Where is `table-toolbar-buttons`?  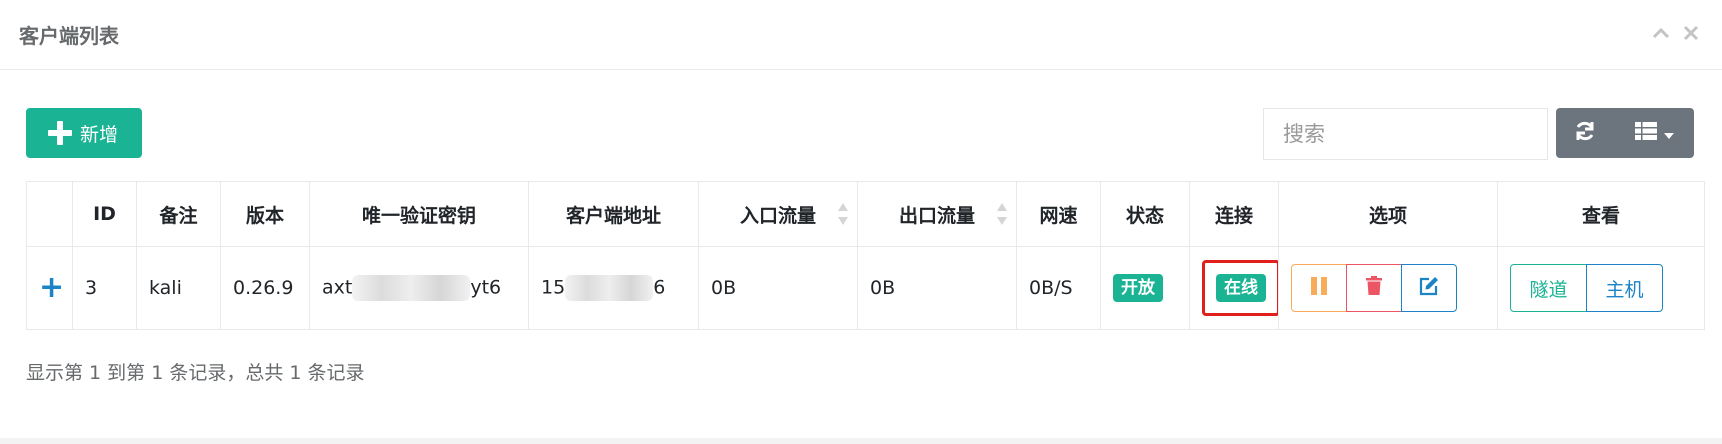
table-toolbar-buttons is located at coordinates (1625, 133).